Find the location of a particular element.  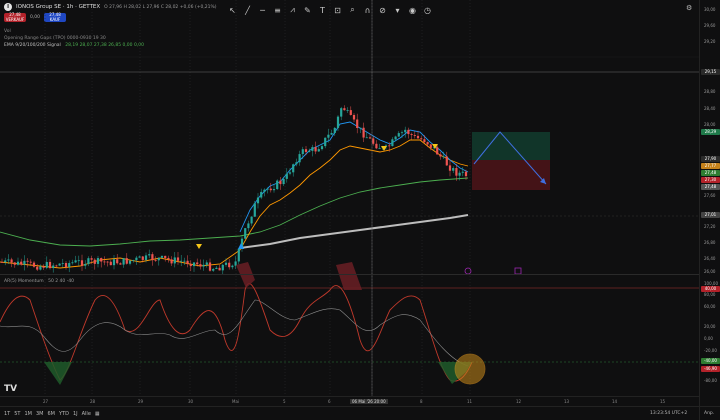

range-1m: 1M is located at coordinates (29, 414).